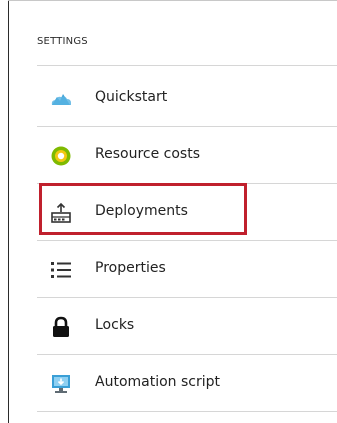 Image resolution: width=337 pixels, height=423 pixels. I want to click on header-divider, so click(187, 65).